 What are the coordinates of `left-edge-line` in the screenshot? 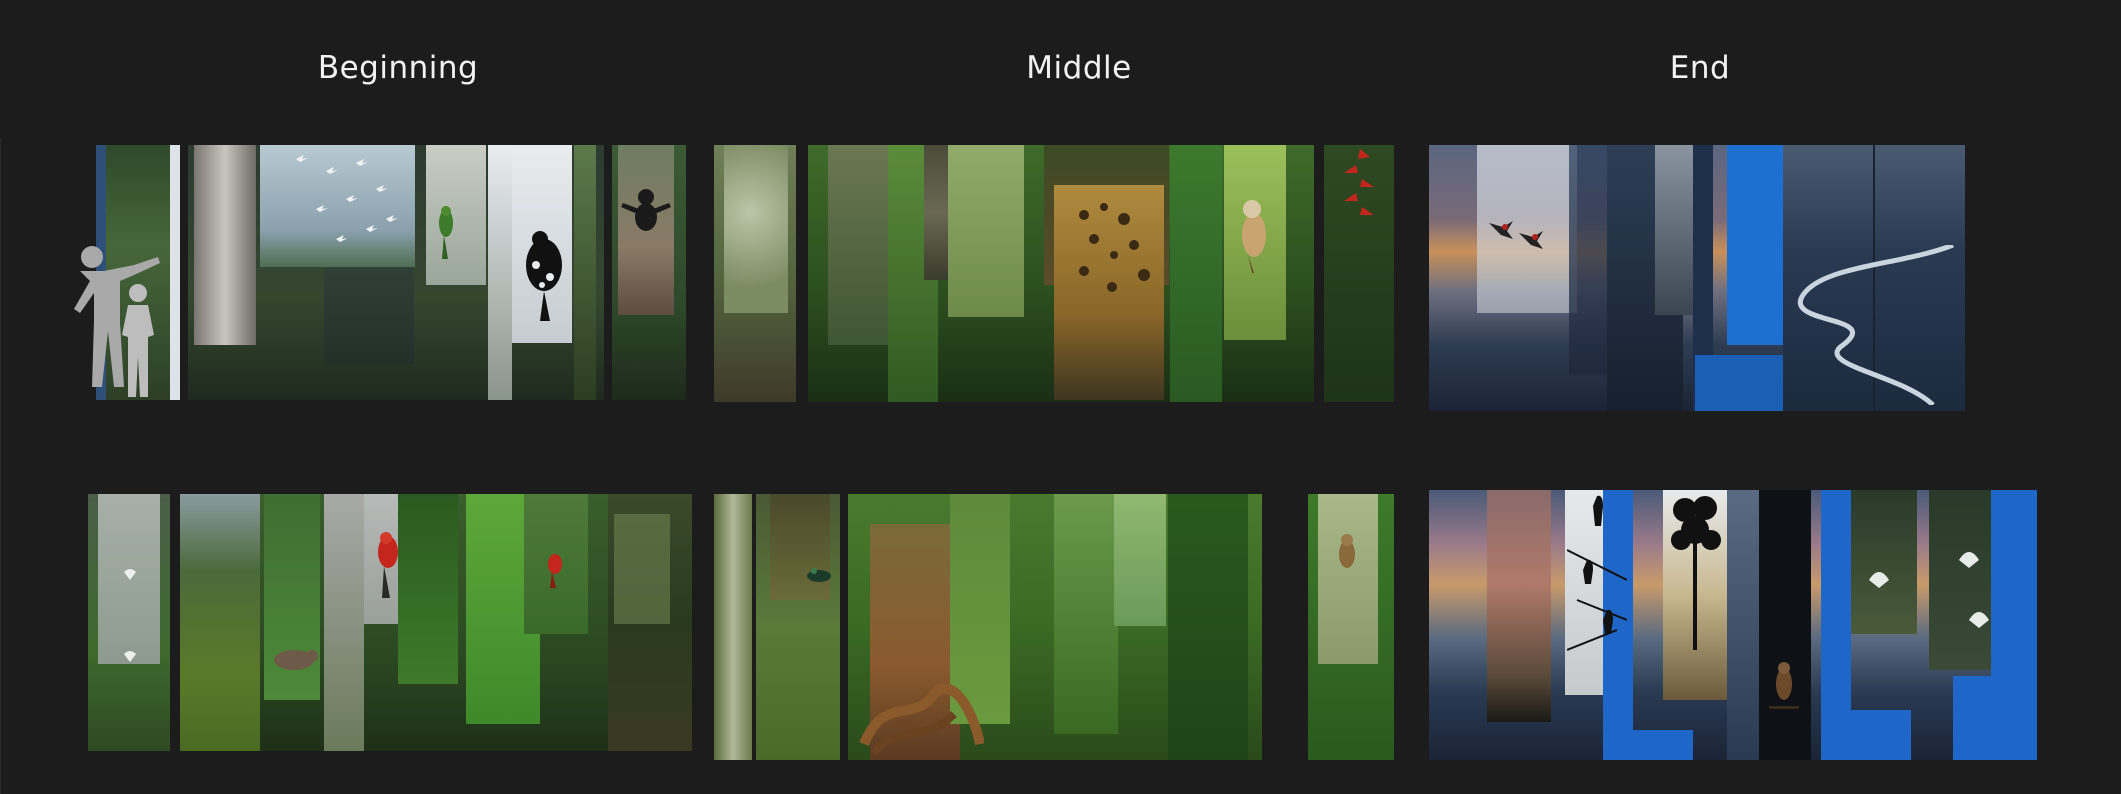 It's located at (0, 466).